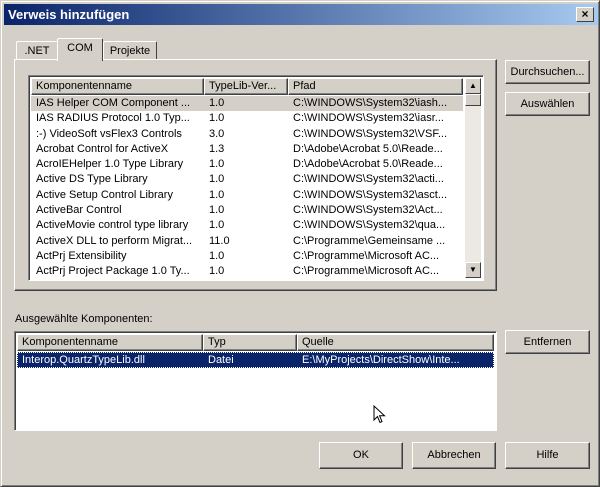 This screenshot has width=600, height=487. I want to click on close-button: ×, so click(585, 14).